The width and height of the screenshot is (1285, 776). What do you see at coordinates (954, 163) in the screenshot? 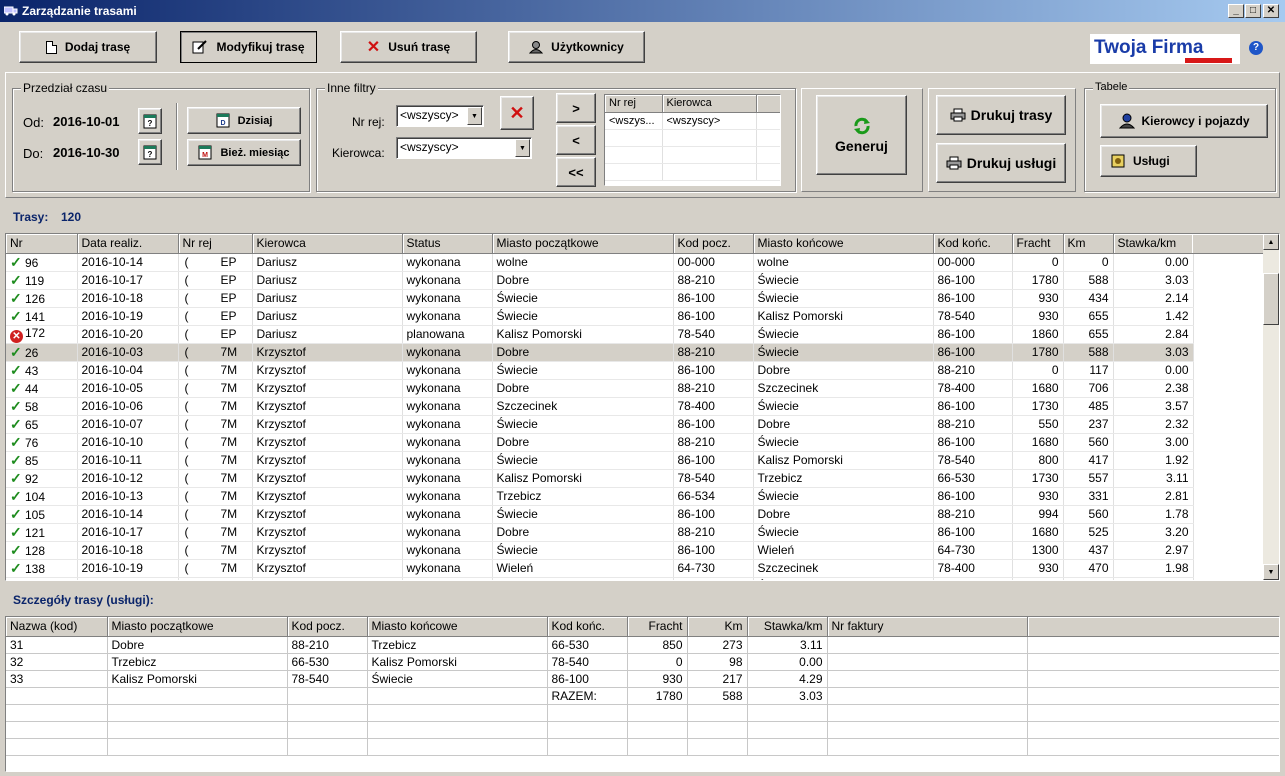
I see `printer-icon` at bounding box center [954, 163].